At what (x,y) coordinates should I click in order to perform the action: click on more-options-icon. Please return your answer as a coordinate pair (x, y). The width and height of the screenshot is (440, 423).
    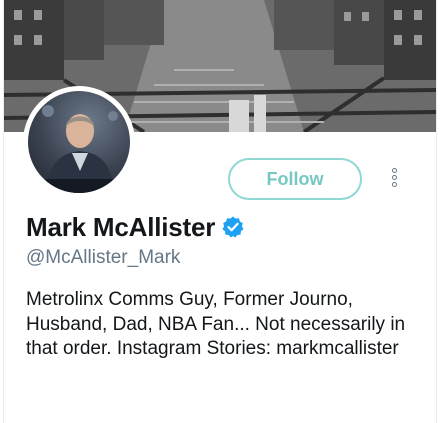
    Looking at the image, I should click on (394, 181).